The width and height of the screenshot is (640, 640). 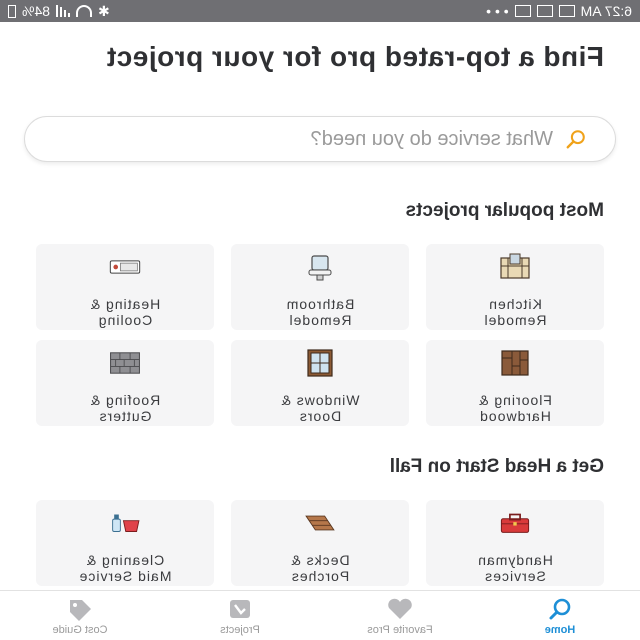 I want to click on project-card-cleaning: Cleaning & Maid Service, so click(x=125, y=543).